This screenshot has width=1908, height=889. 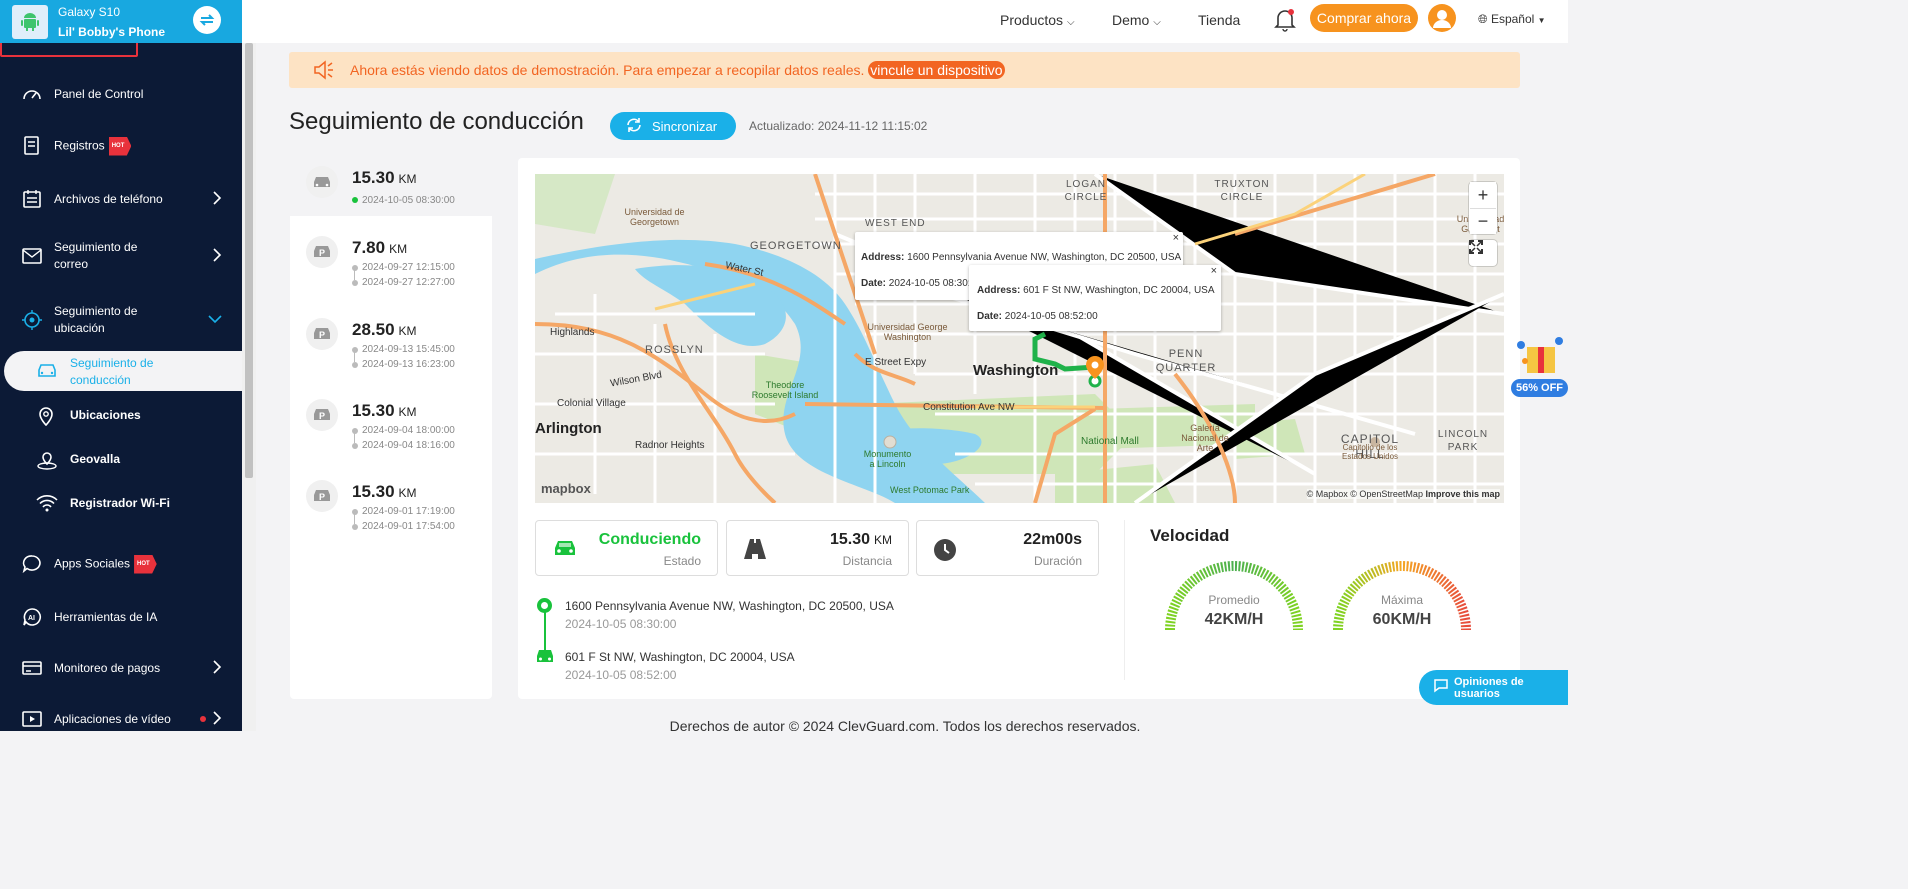 I want to click on sidebar-subitem-geofence: Geovalla, so click(x=121, y=460).